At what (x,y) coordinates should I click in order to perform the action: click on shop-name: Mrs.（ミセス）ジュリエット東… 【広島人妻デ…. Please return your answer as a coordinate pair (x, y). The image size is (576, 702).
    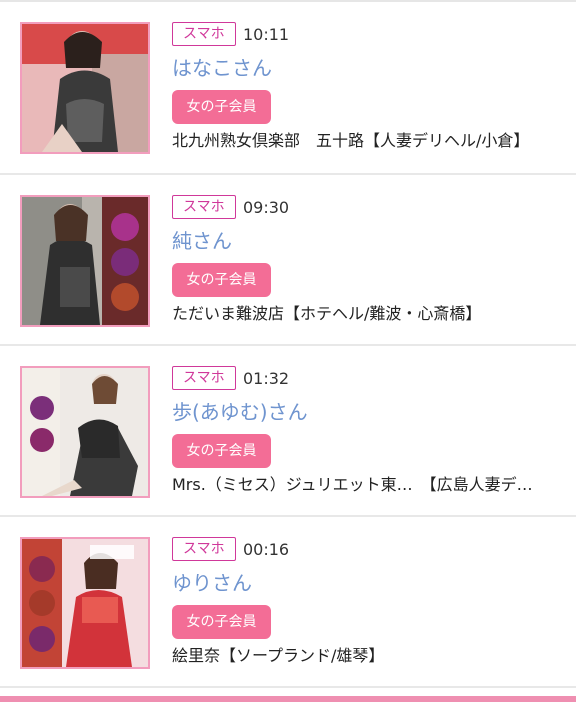
    Looking at the image, I should click on (352, 484).